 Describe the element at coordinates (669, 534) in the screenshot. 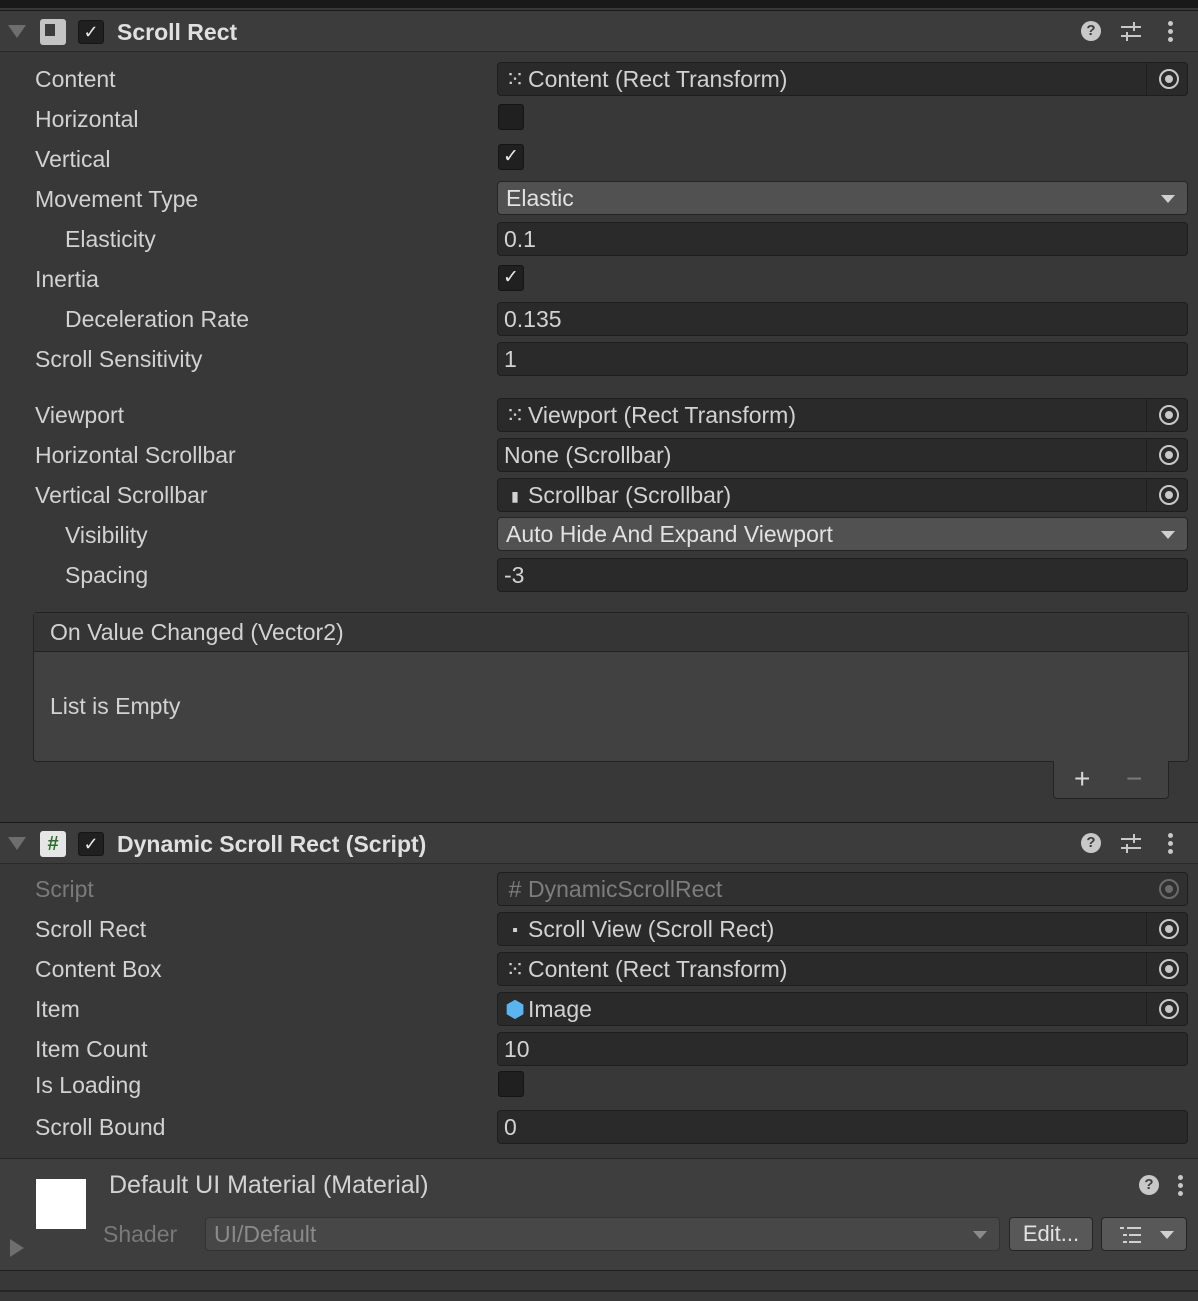

I see `visibility-value: Auto Hide And Expand Viewport` at that location.